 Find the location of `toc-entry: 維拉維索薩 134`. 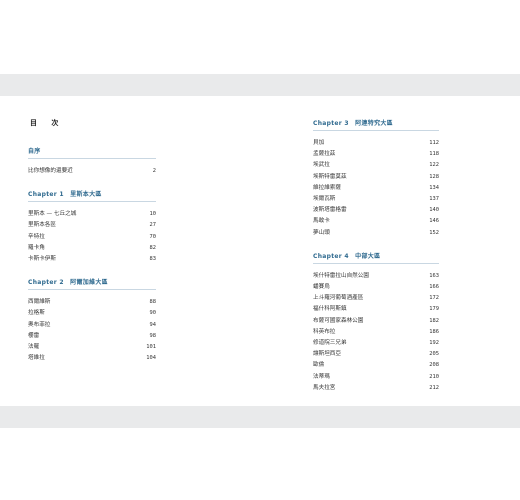

toc-entry: 維拉維索薩 134 is located at coordinates (376, 188).